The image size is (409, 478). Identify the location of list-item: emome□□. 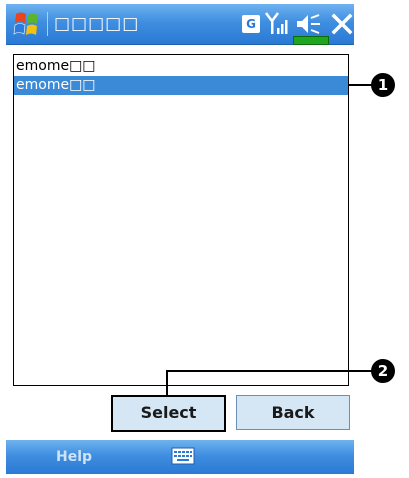
(181, 66).